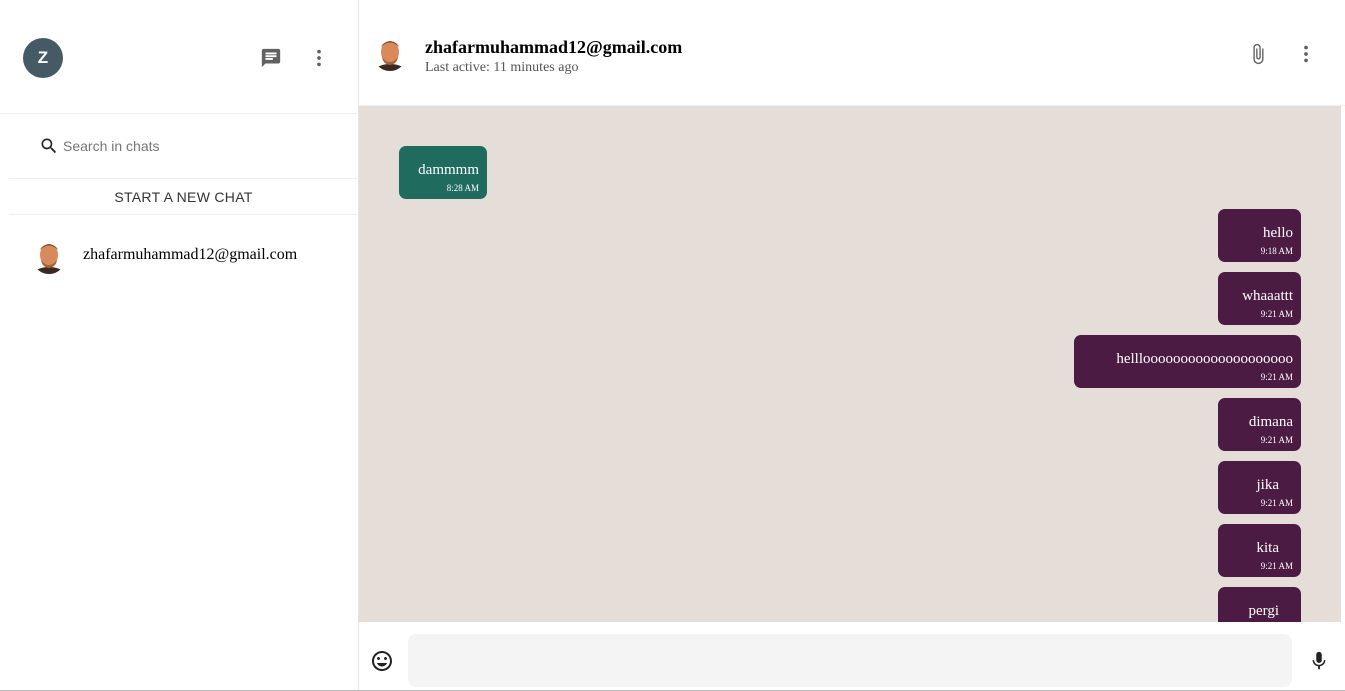  Describe the element at coordinates (1268, 548) in the screenshot. I see `message-text: kita` at that location.